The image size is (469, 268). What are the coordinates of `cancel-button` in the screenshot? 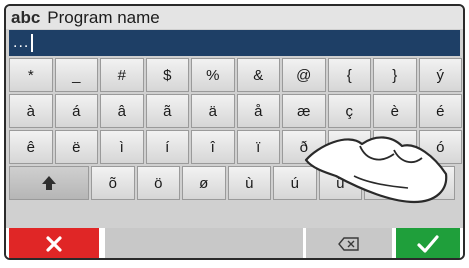 It's located at (54, 243).